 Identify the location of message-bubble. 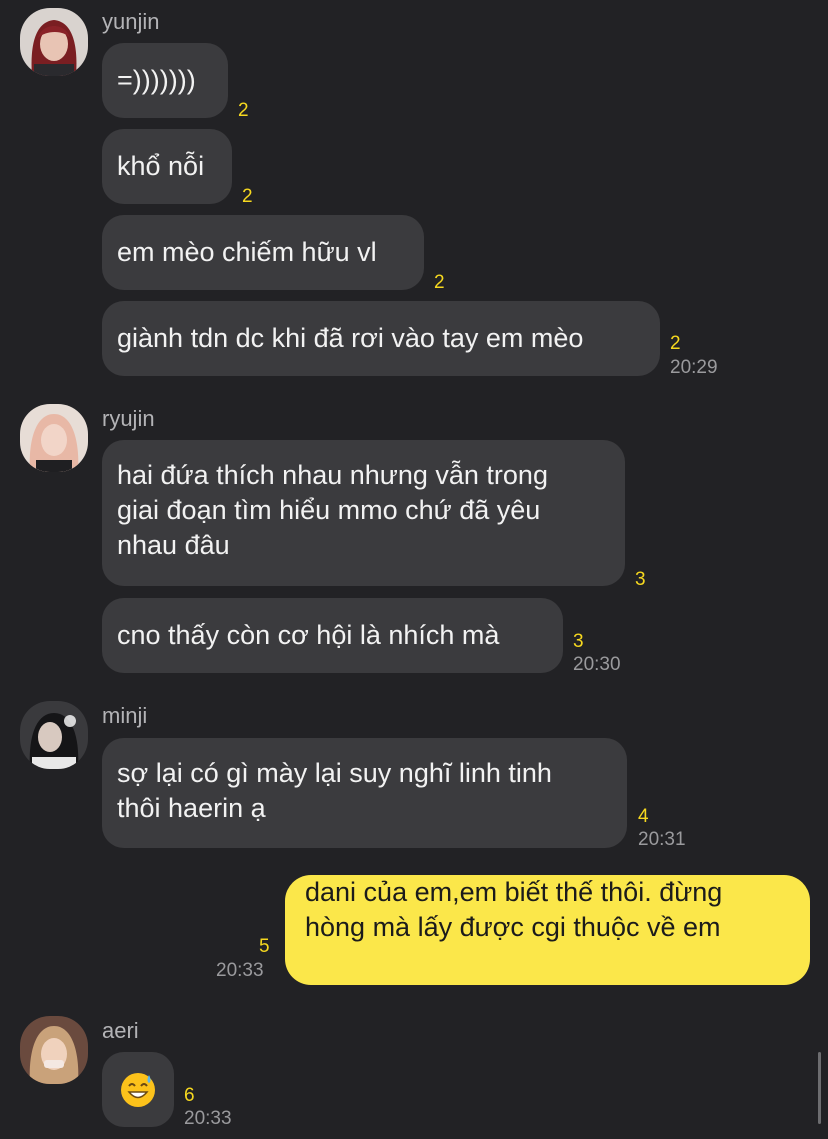
(138, 1089).